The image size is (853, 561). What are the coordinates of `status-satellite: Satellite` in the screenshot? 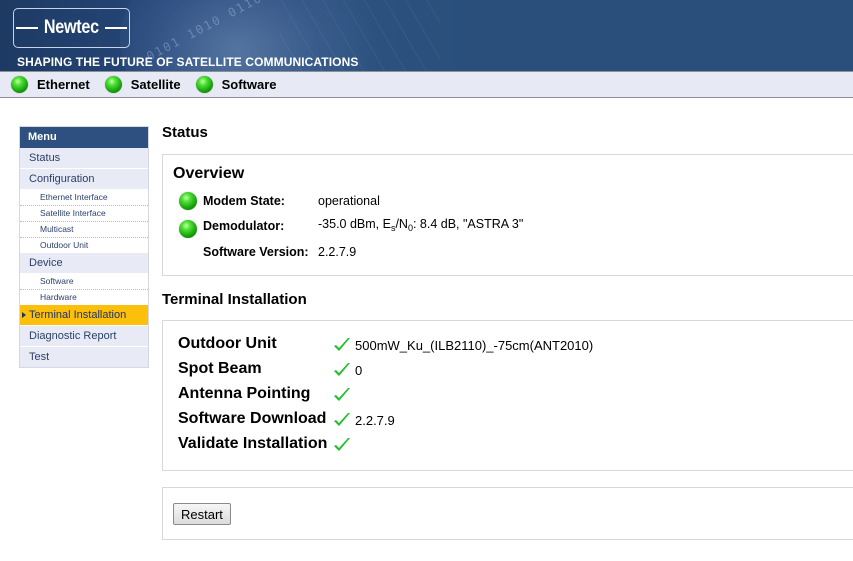 It's located at (142, 84).